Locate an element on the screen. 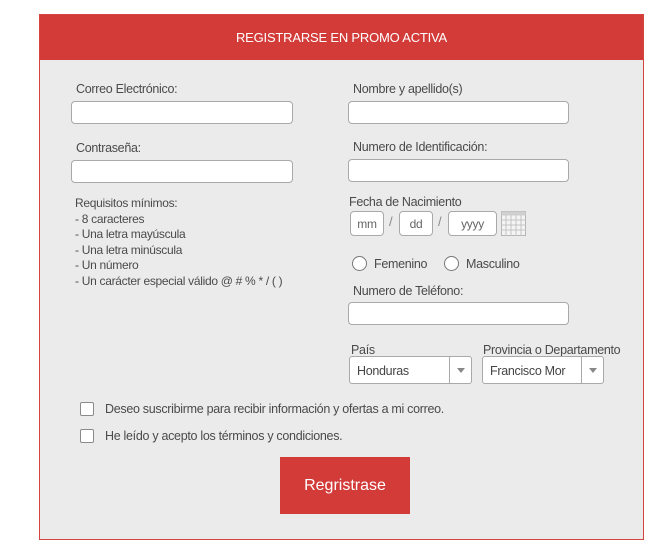  birthdate-label: Fecha de Nacimiento is located at coordinates (405, 202).